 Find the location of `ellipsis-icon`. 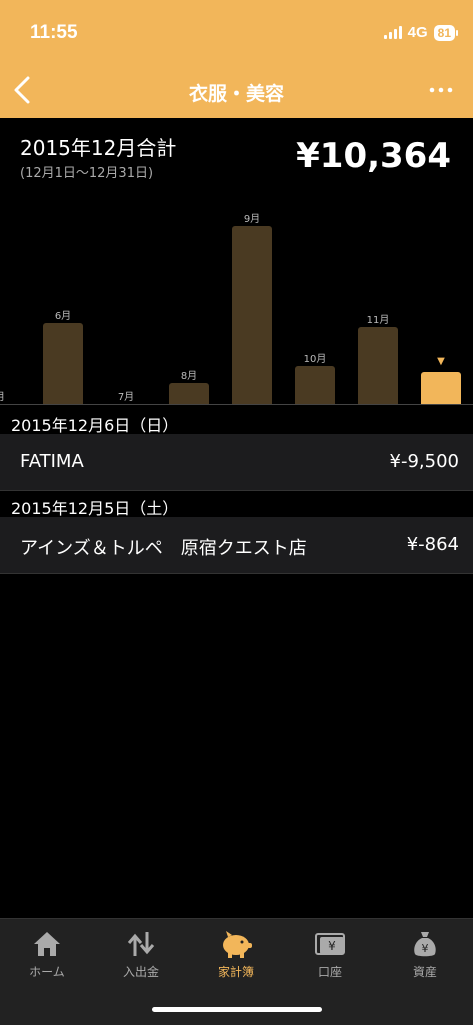

ellipsis-icon is located at coordinates (441, 90).